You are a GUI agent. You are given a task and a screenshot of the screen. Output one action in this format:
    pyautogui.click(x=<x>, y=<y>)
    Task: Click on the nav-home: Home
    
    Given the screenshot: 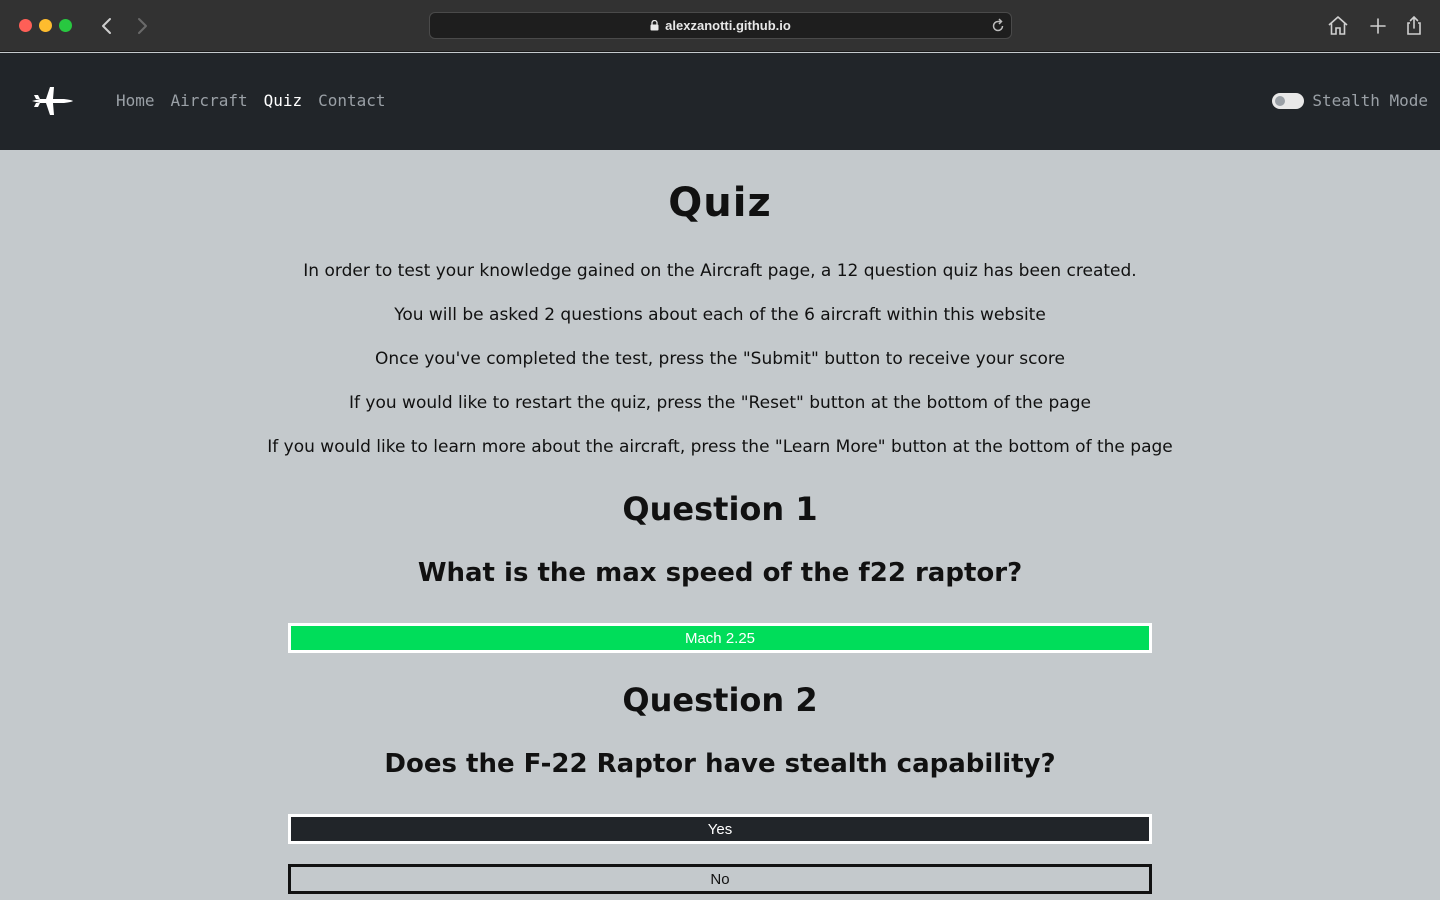 What is the action you would take?
    pyautogui.click(x=135, y=100)
    